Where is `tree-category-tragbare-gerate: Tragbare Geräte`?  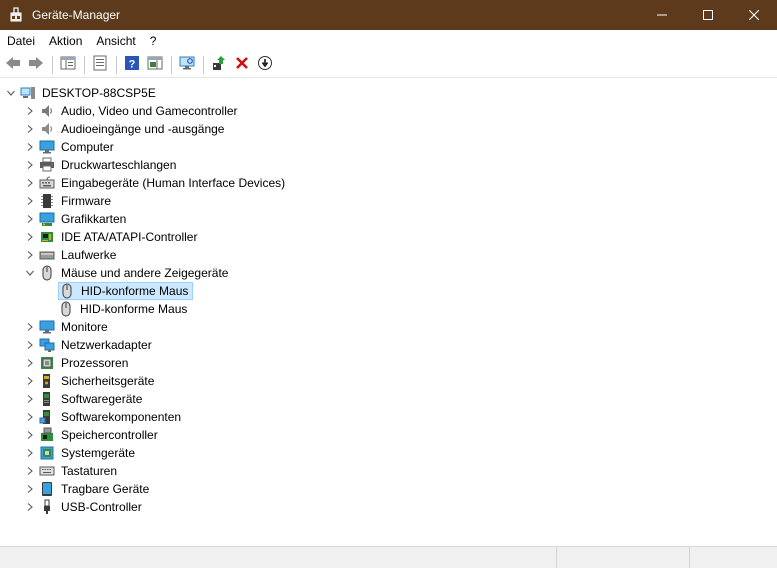
tree-category-tragbare-gerate: Tragbare Geräte is located at coordinates (88, 489).